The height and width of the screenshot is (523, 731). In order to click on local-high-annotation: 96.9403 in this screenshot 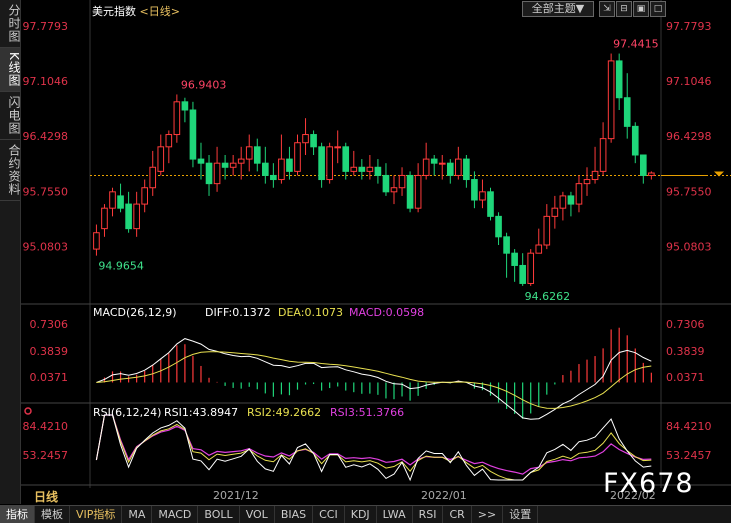, I will do `click(204, 84)`.